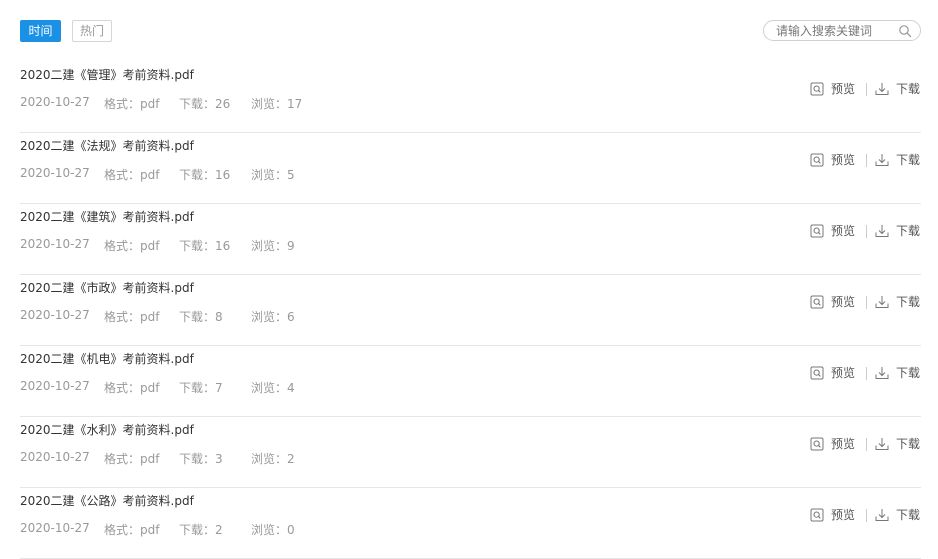 The height and width of the screenshot is (559, 938). Describe the element at coordinates (107, 358) in the screenshot. I see `file-title: 2020二建《机电》考前资料.pdf` at that location.